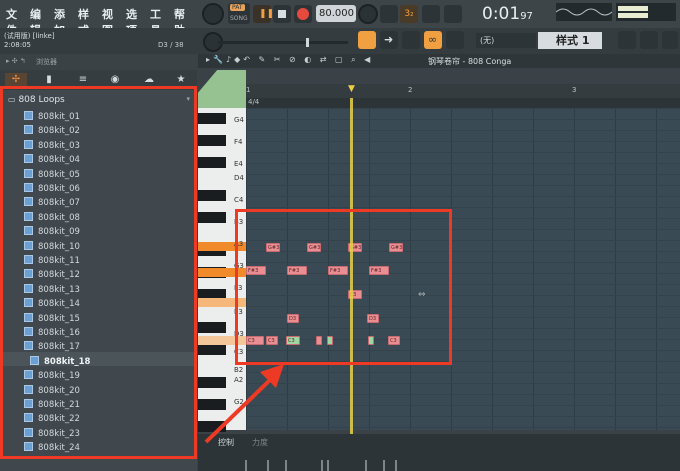 The width and height of the screenshot is (680, 471). Describe the element at coordinates (410, 90) in the screenshot. I see `bar-2-label: 2` at that location.